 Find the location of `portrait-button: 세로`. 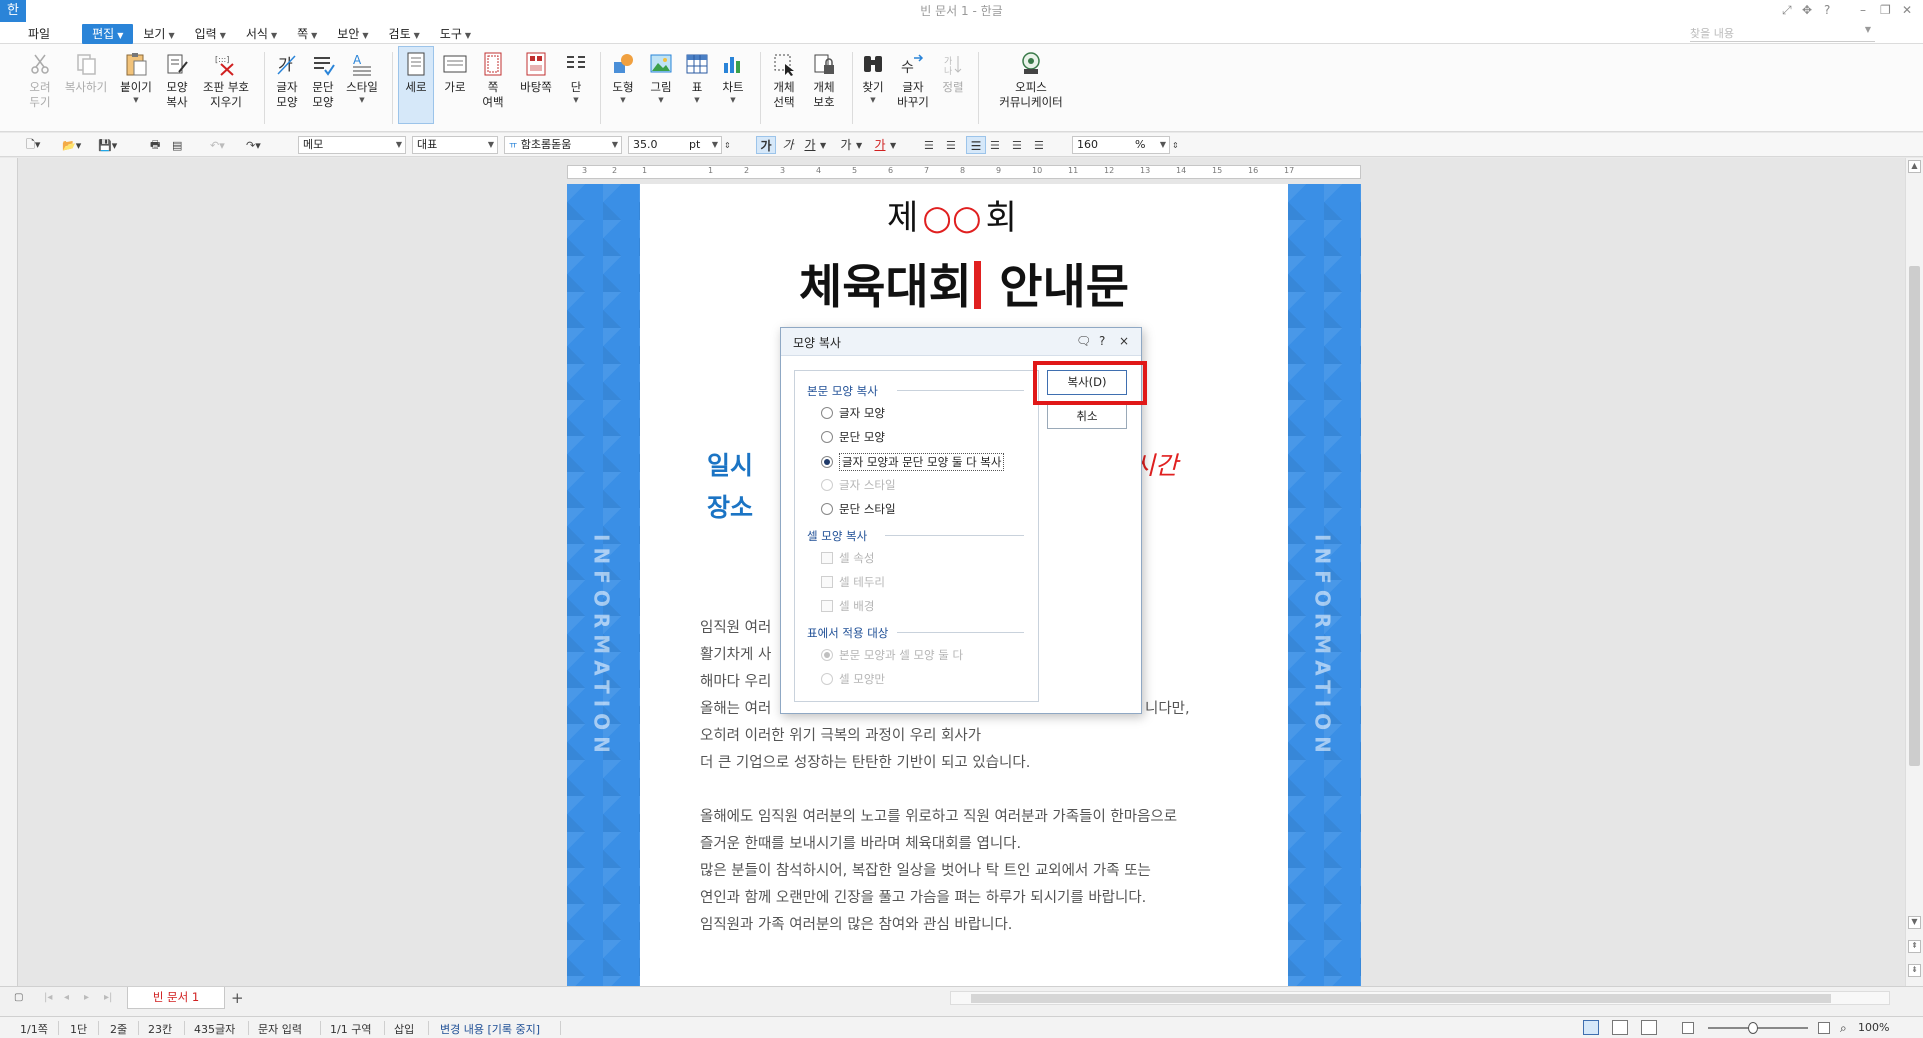

portrait-button: 세로 is located at coordinates (416, 85).